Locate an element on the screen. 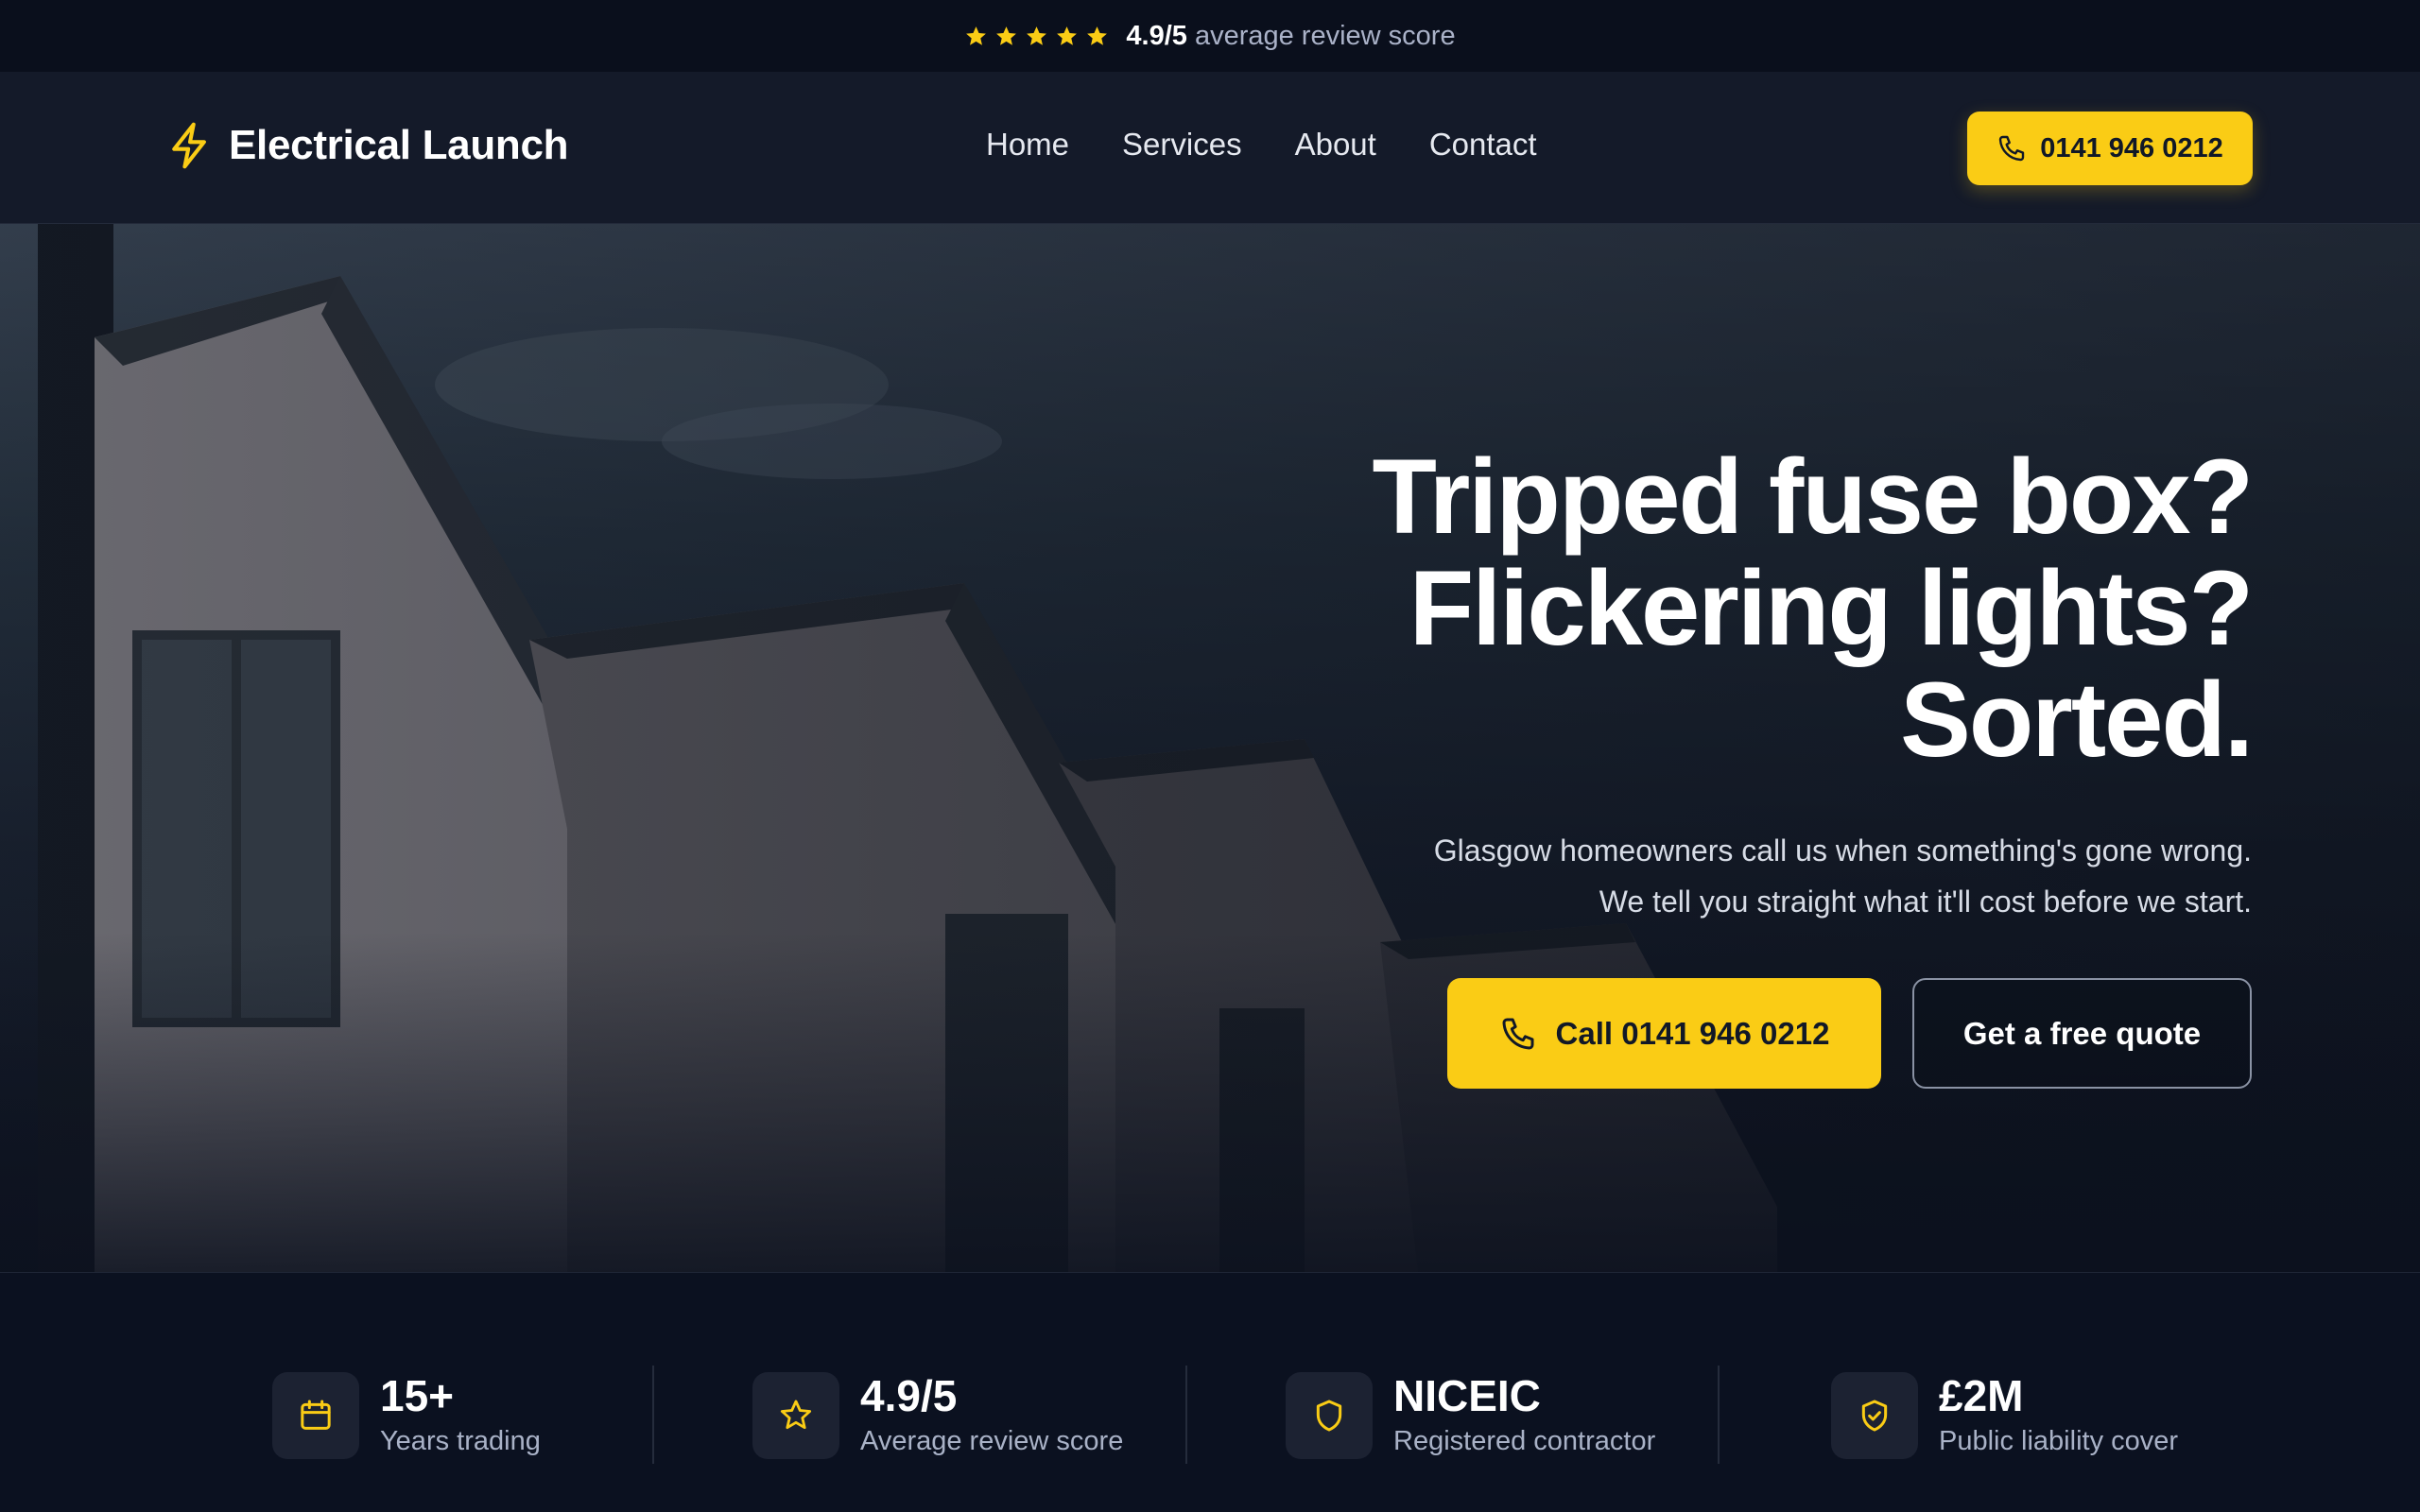 The height and width of the screenshot is (1512, 2420). nav-link-services: Services is located at coordinates (1182, 145).